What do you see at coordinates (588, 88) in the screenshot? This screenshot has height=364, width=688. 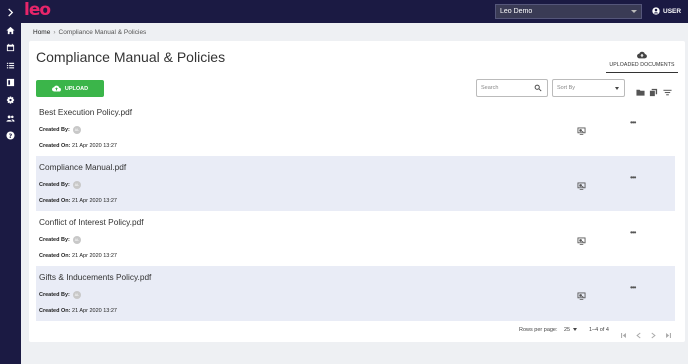 I see `sort-select: Sort By` at bounding box center [588, 88].